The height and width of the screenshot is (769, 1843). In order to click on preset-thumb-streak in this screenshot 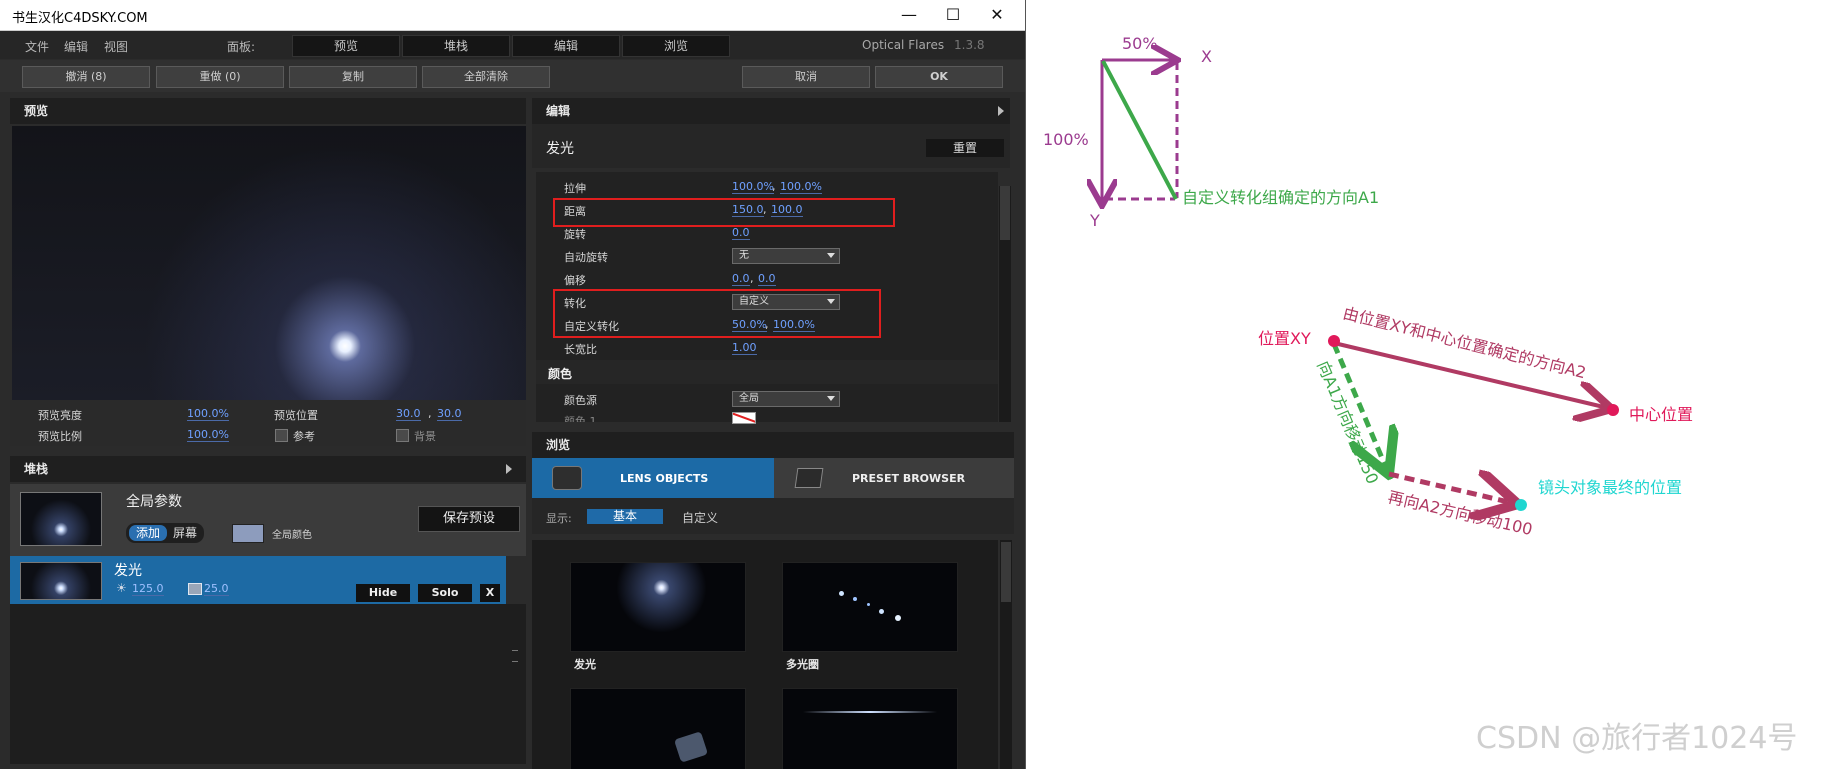, I will do `click(870, 728)`.